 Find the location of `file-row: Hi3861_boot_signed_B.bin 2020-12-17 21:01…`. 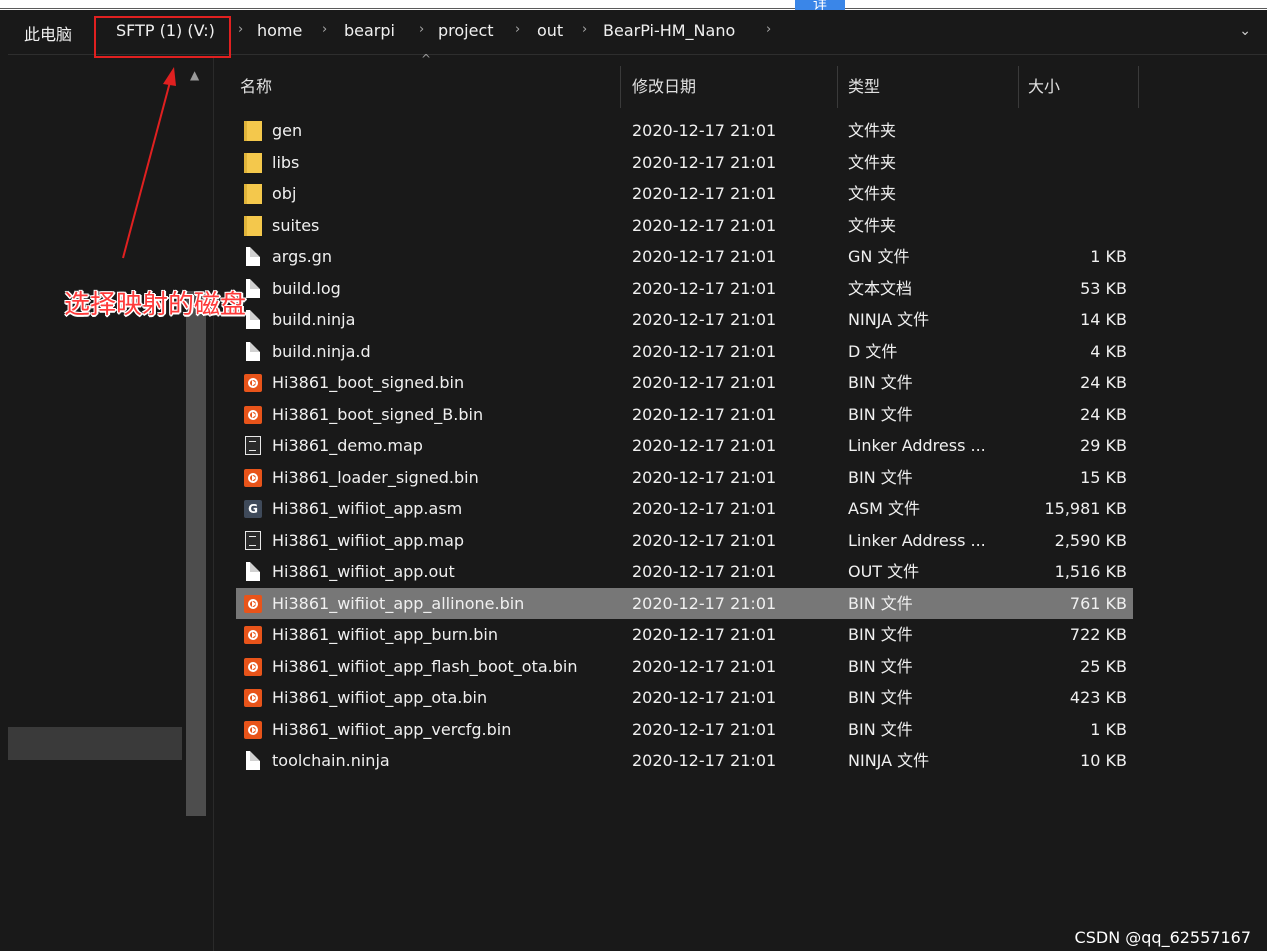

file-row: Hi3861_boot_signed_B.bin 2020-12-17 21:01… is located at coordinates (684, 415).